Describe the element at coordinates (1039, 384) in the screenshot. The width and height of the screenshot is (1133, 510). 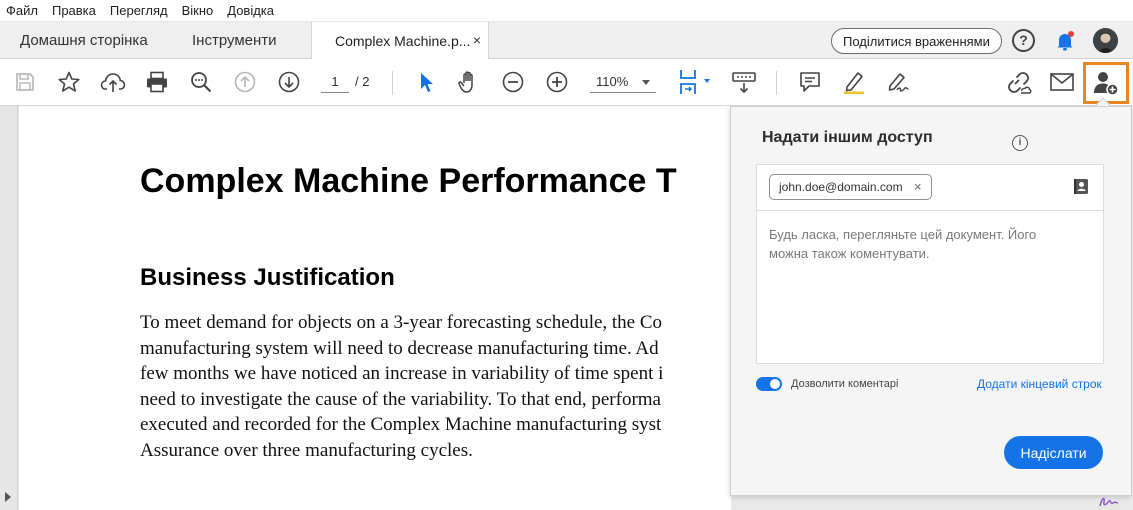
I see `add-deadline-link: Додати кінцевий строк` at that location.